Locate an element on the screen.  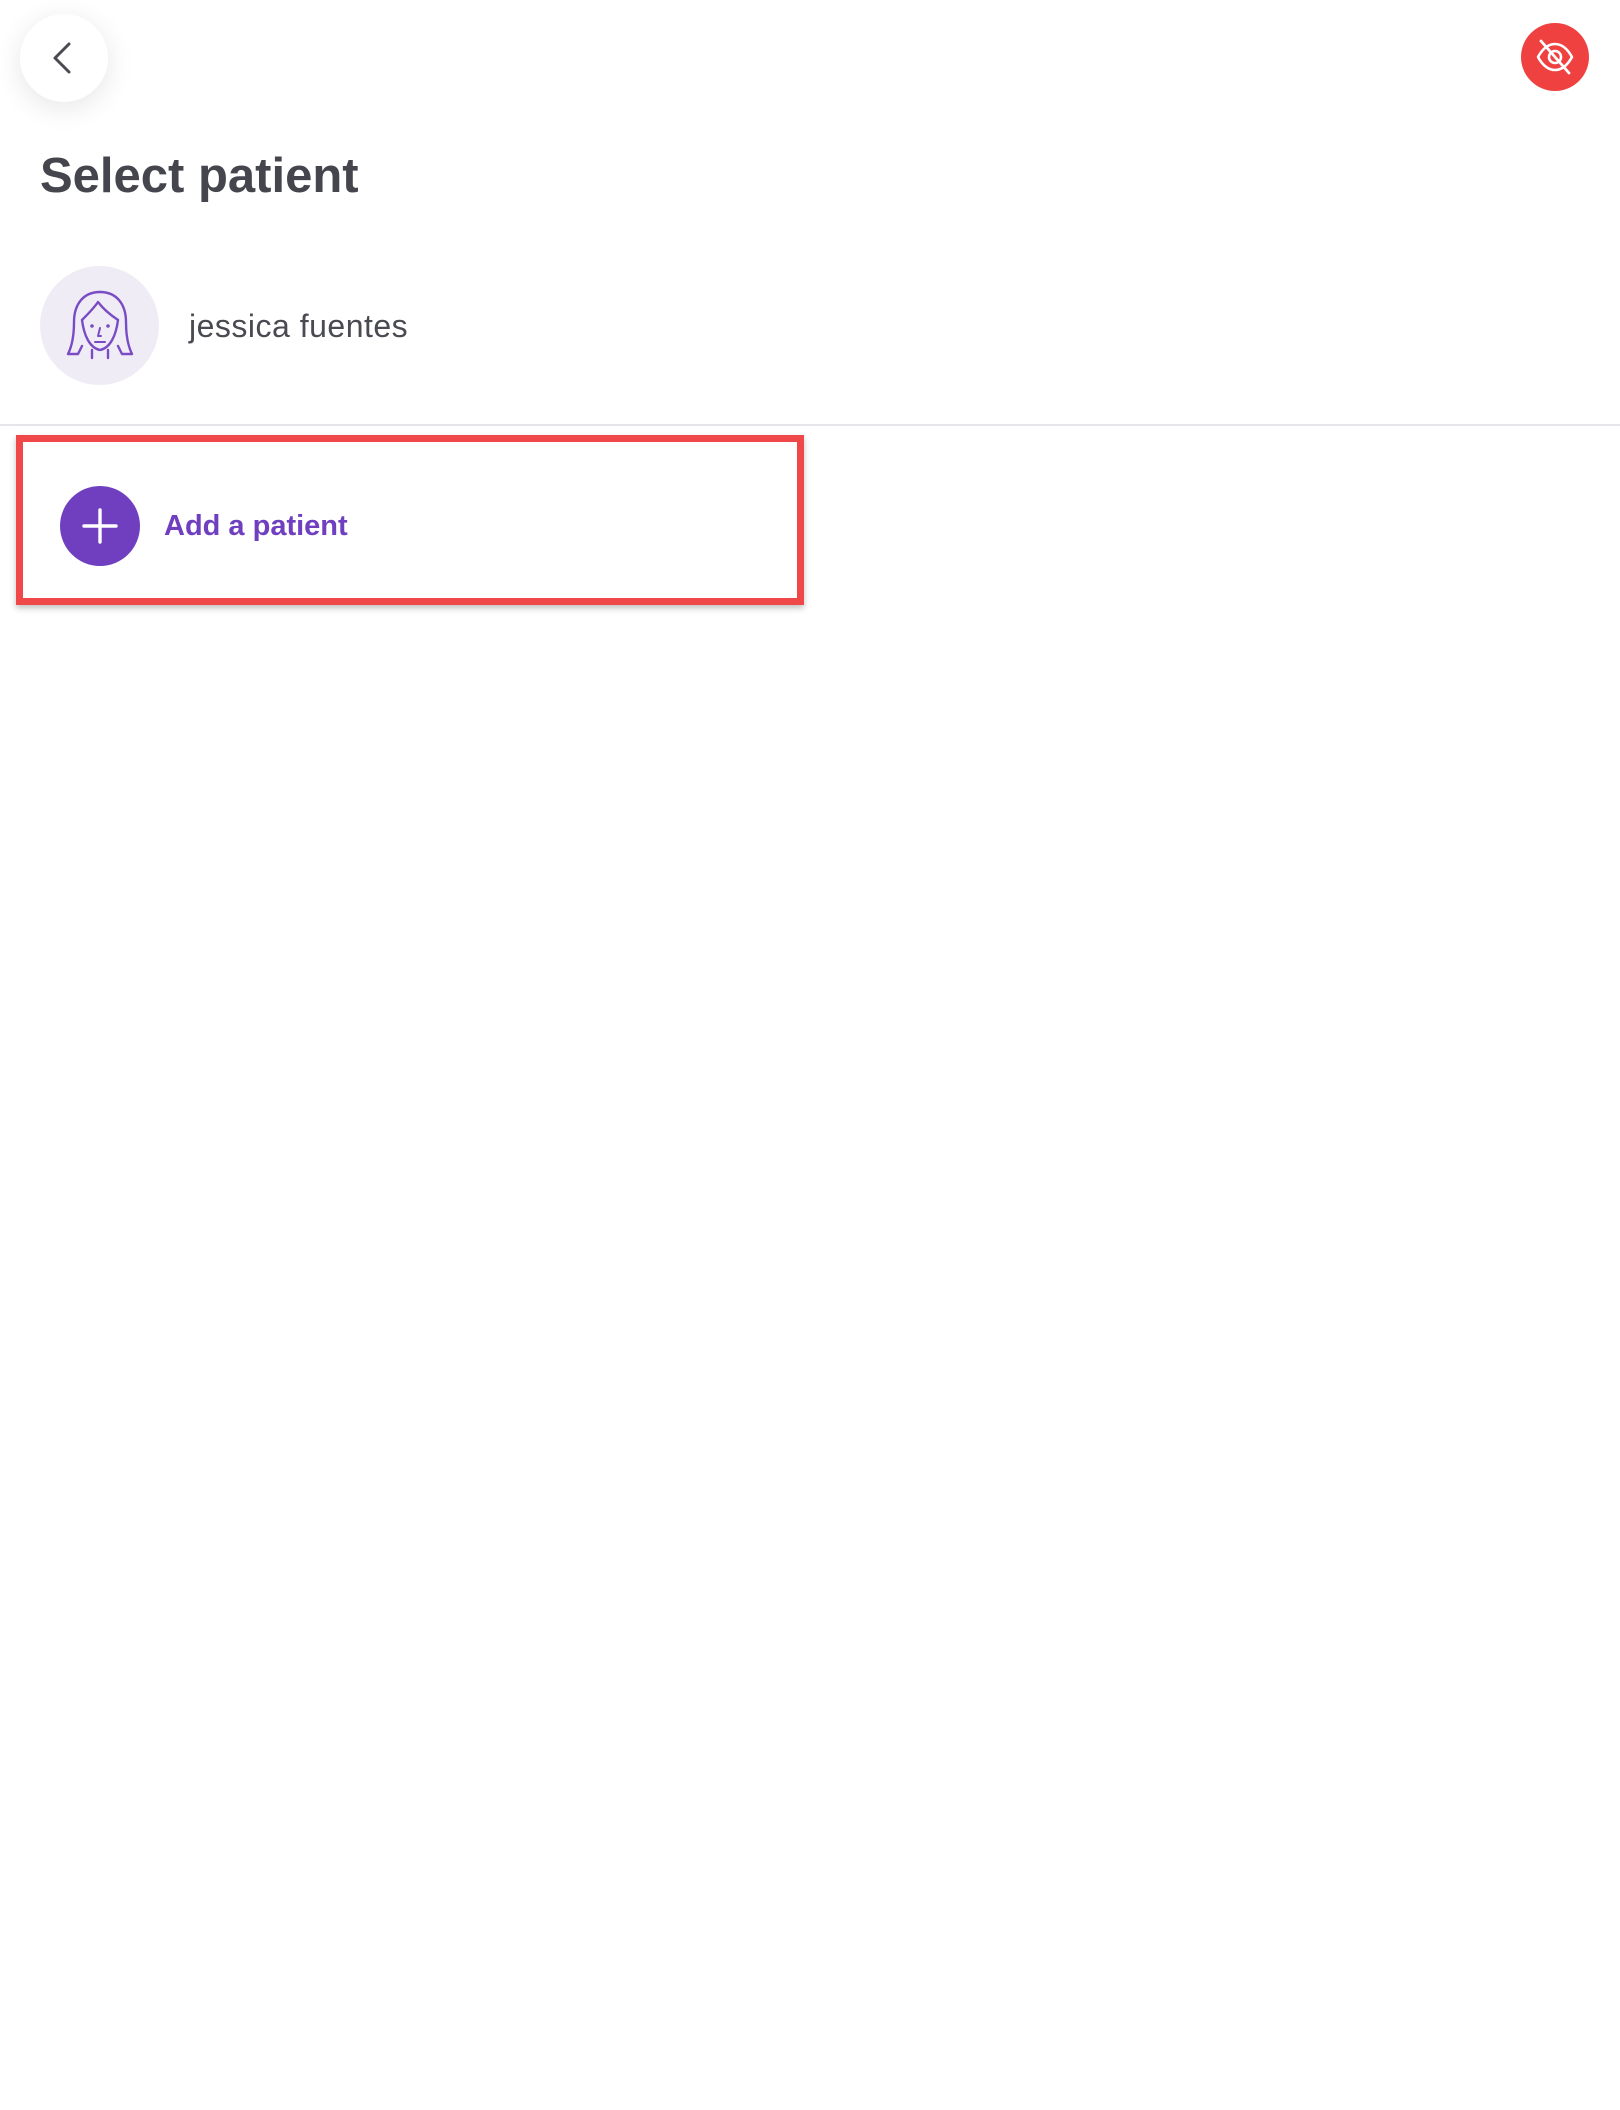
back-button is located at coordinates (64, 58).